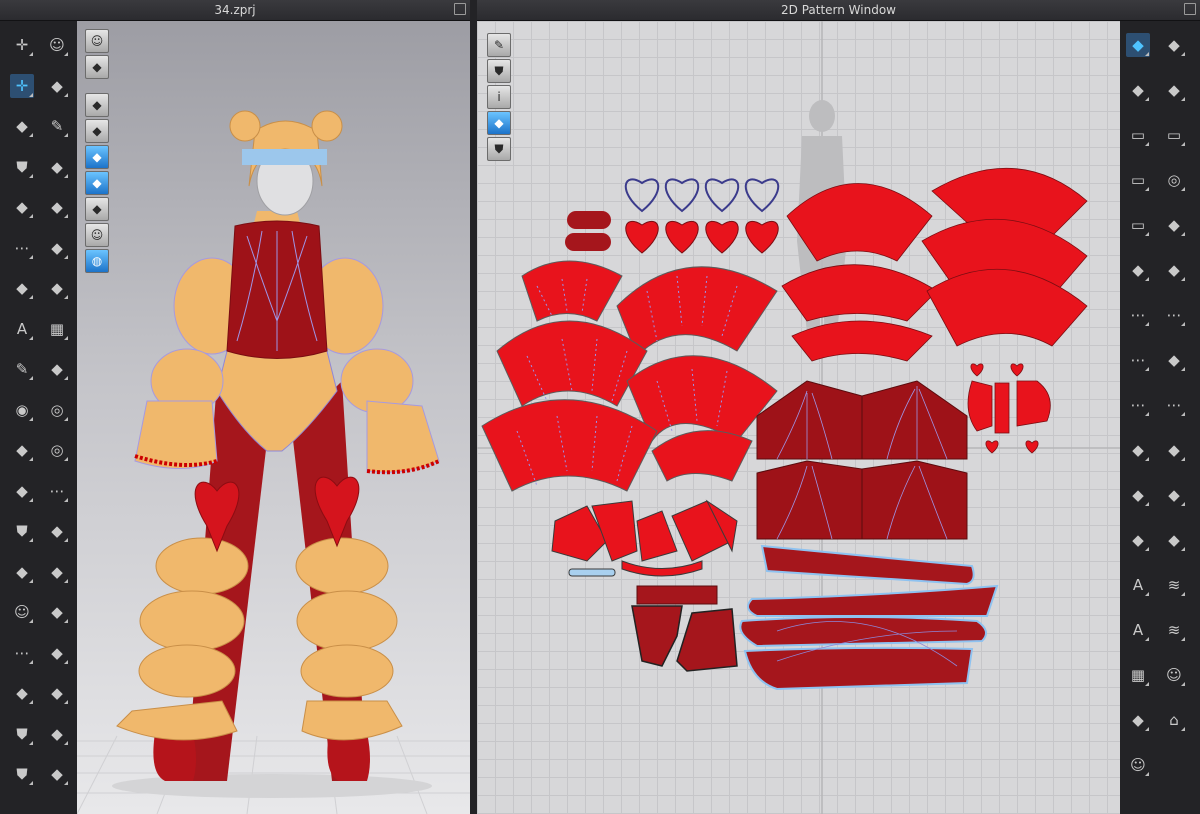 The height and width of the screenshot is (814, 1200). Describe the element at coordinates (1174, 180) in the screenshot. I see `circle-icon: ◎` at that location.